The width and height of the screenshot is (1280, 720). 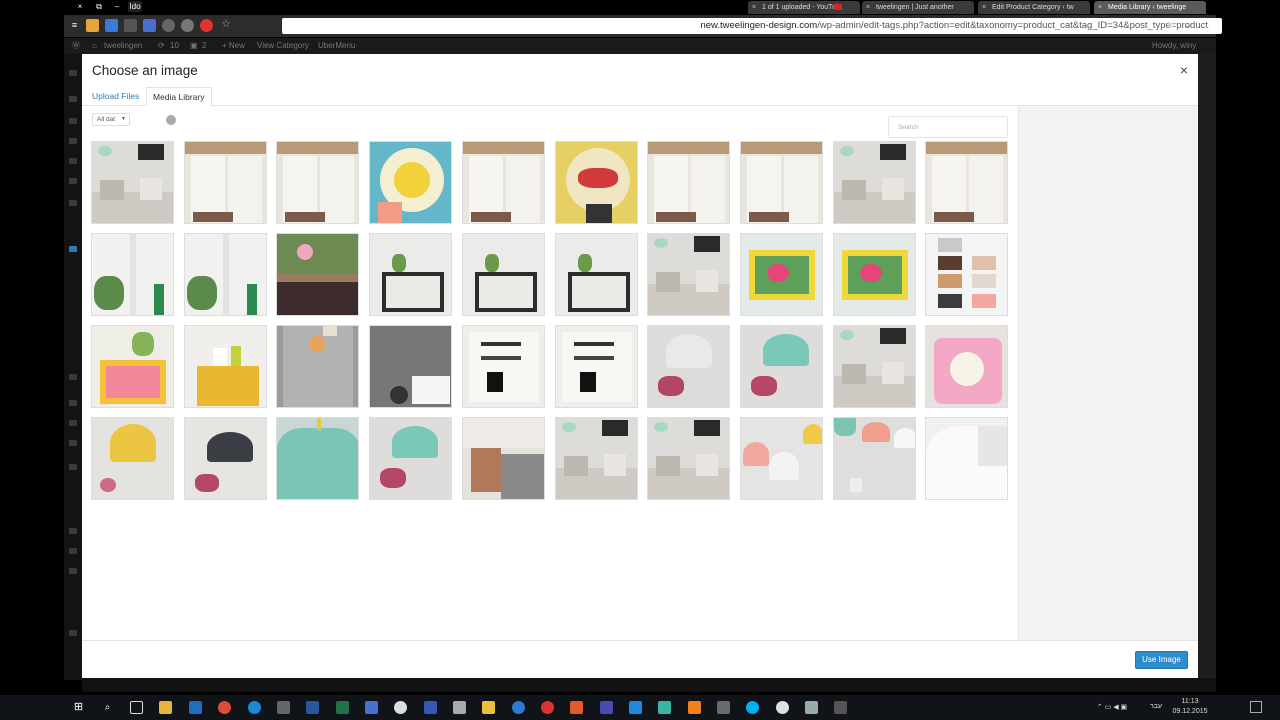 I want to click on new-content-link: + New, so click(x=233, y=46).